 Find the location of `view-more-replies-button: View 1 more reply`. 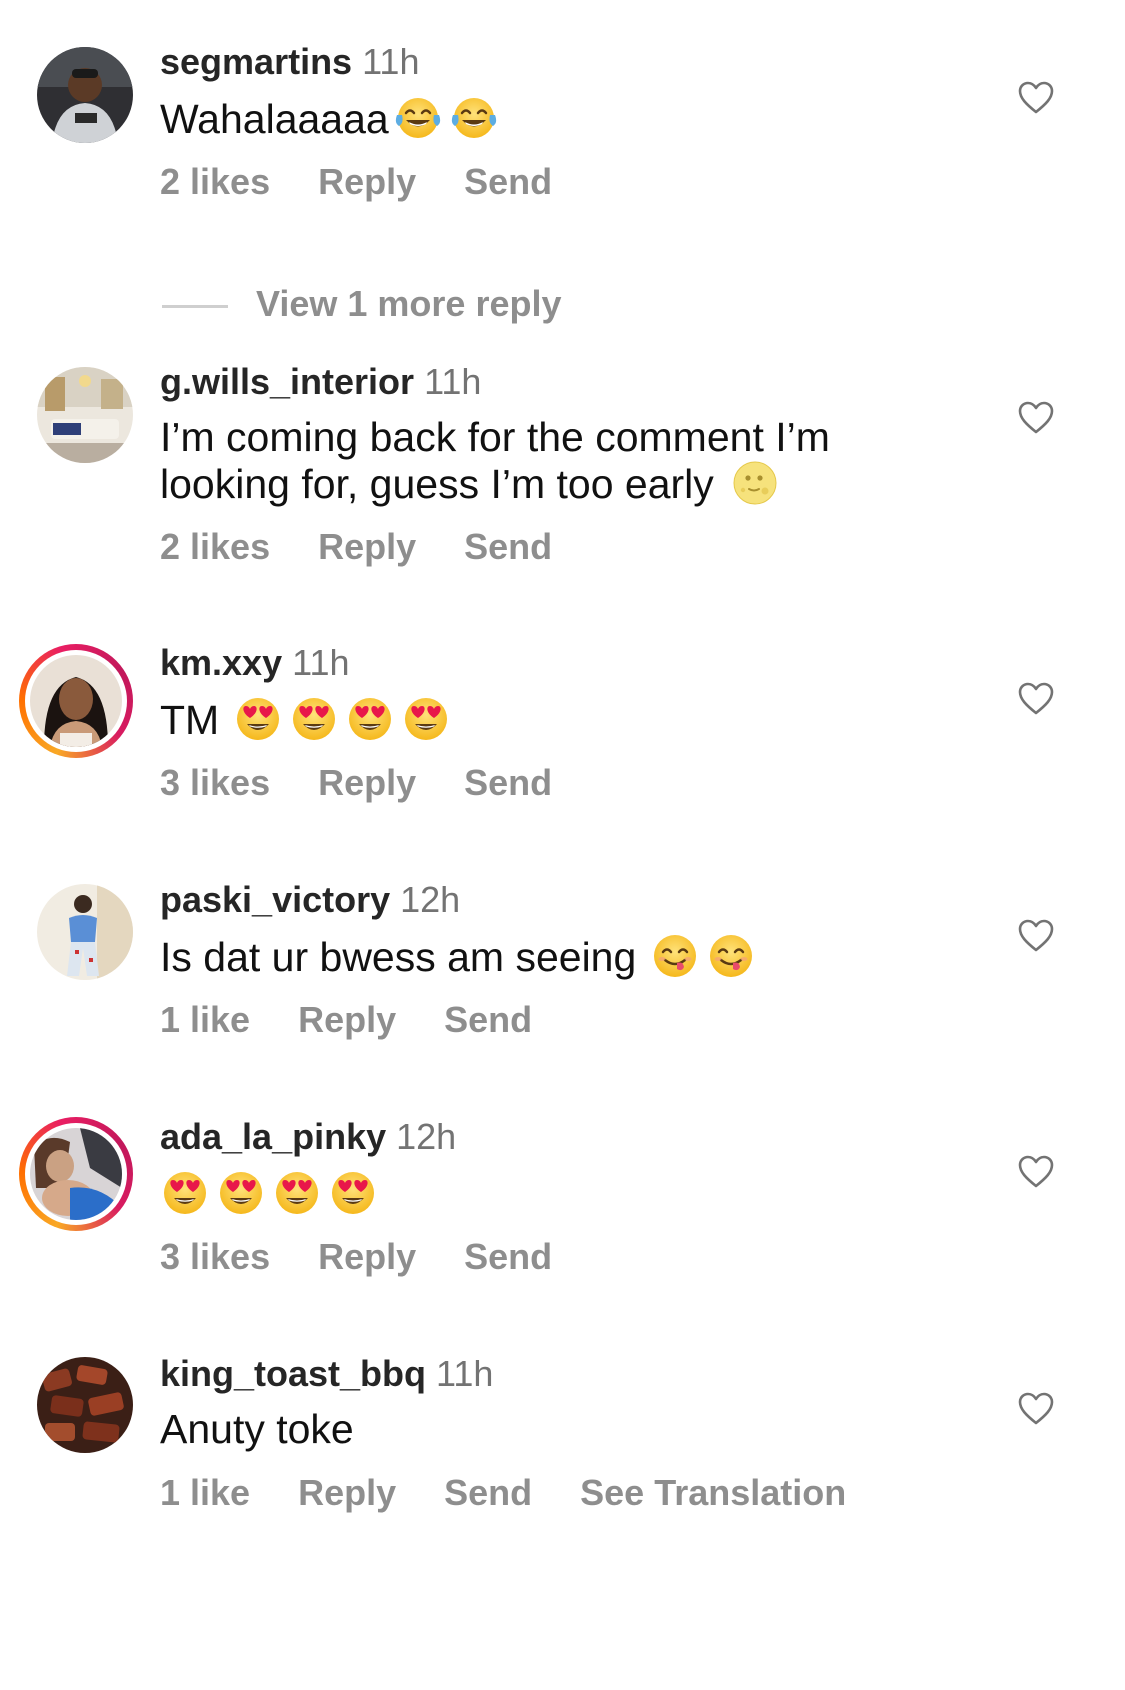

view-more-replies-button: View 1 more reply is located at coordinates (362, 304).